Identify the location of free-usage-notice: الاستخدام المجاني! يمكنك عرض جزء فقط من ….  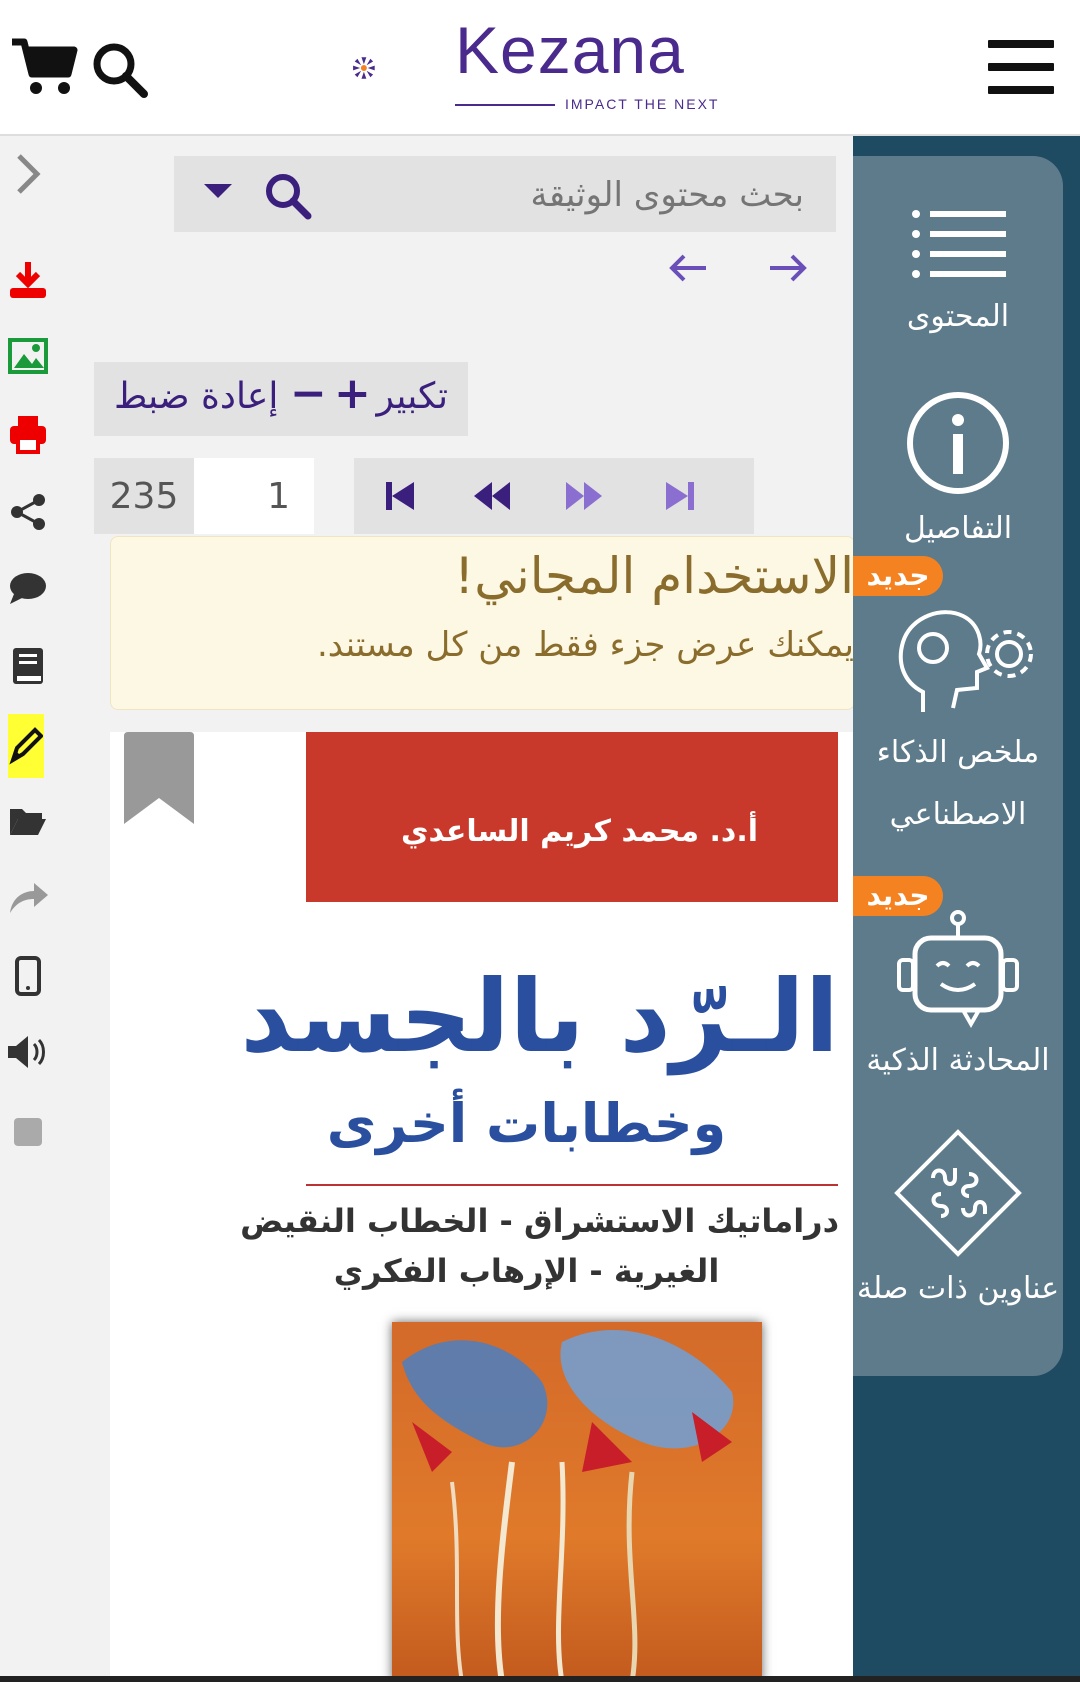
(482, 623).